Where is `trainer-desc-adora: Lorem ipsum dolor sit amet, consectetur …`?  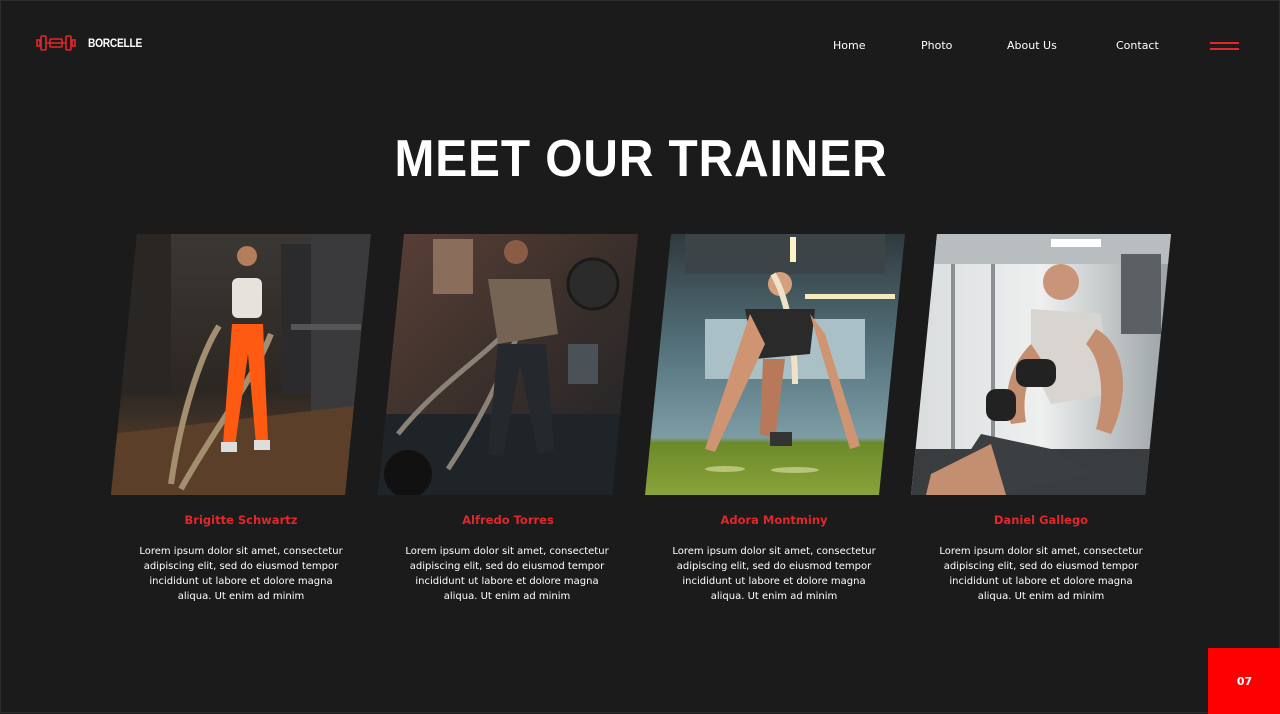 trainer-desc-adora: Lorem ipsum dolor sit amet, consectetur … is located at coordinates (774, 574).